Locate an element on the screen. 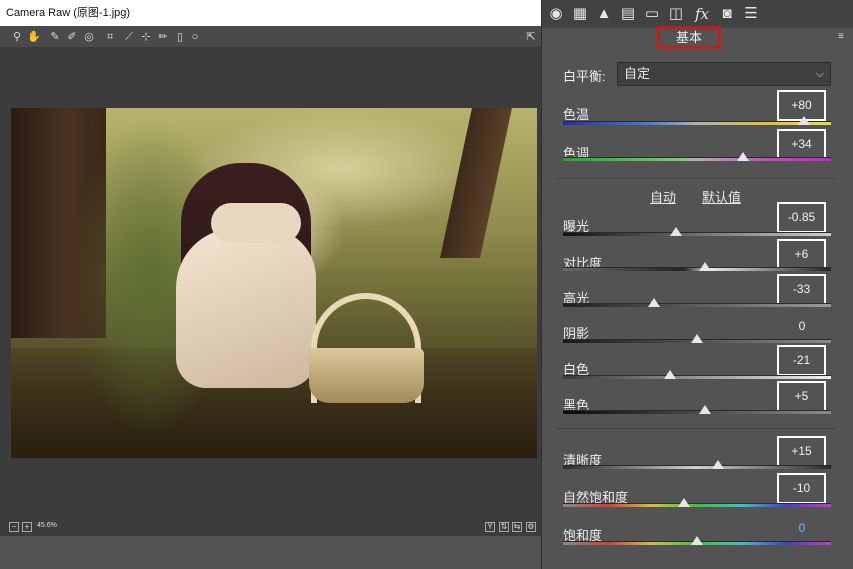 This screenshot has width=853, height=569. highlights-slider-thumb is located at coordinates (654, 302).